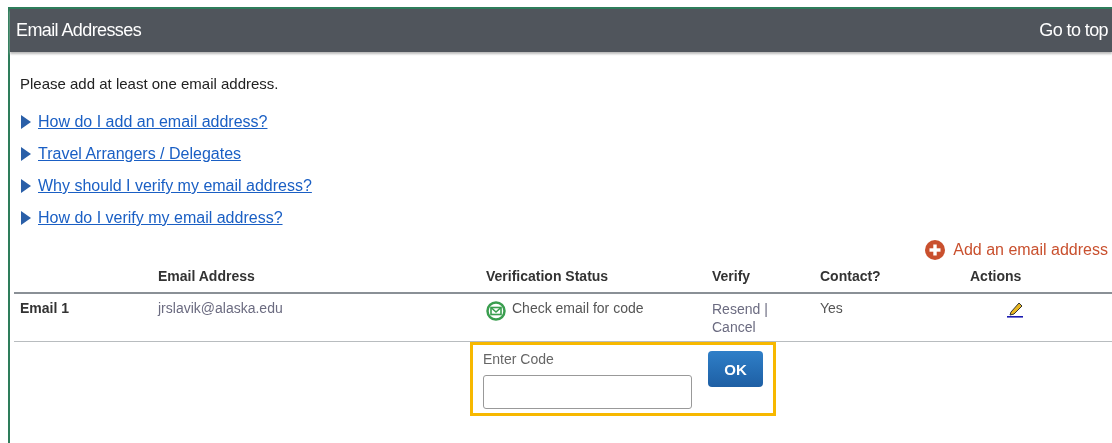  What do you see at coordinates (140, 154) in the screenshot?
I see `help-link: Travel Arrangers / Delegates` at bounding box center [140, 154].